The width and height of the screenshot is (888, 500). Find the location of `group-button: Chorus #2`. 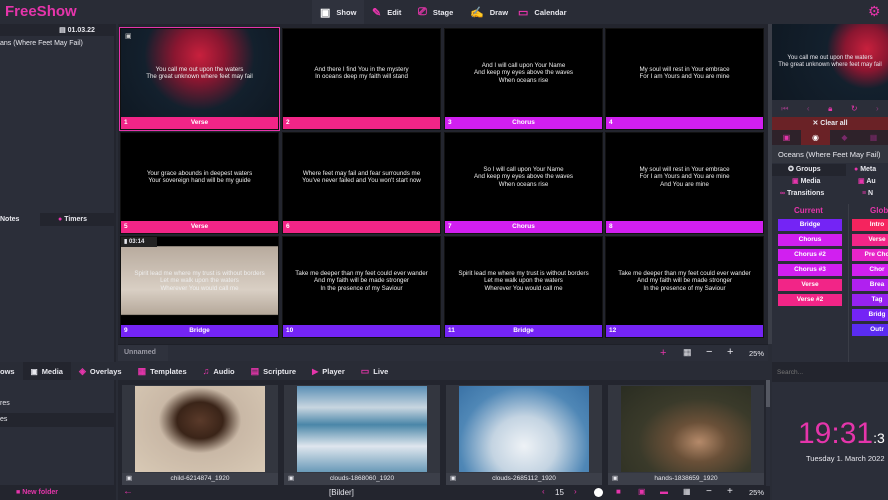

group-button: Chorus #2 is located at coordinates (810, 255).